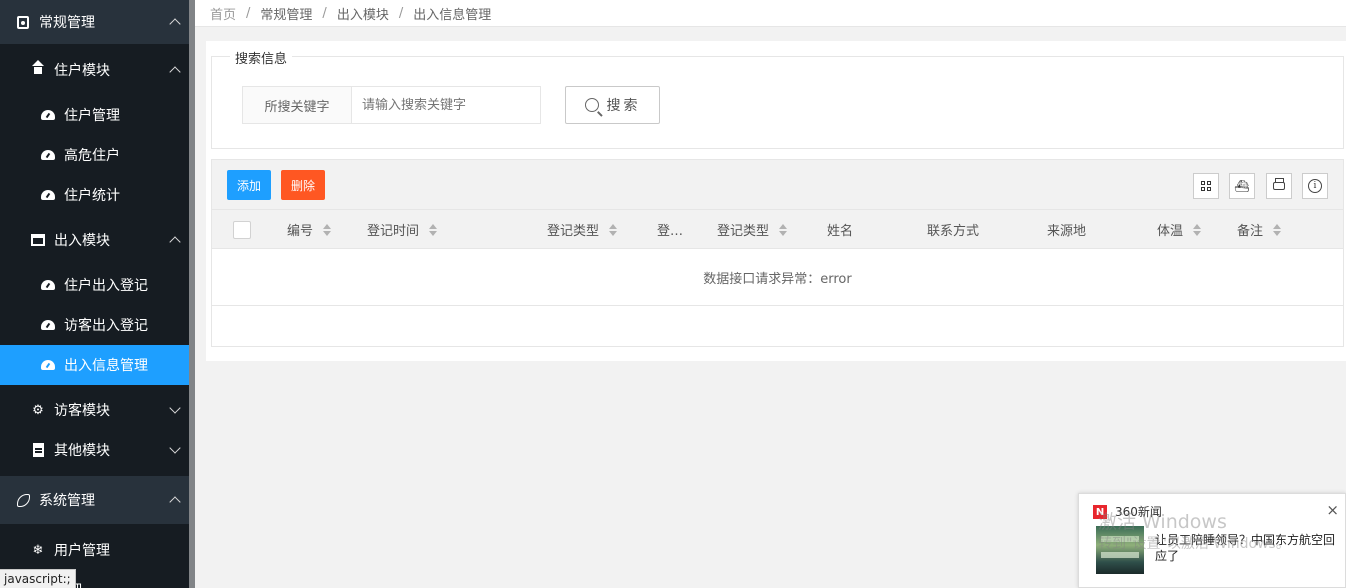 This screenshot has height=588, width=1346. I want to click on nav-section-routine: 常规管理, so click(94, 22).